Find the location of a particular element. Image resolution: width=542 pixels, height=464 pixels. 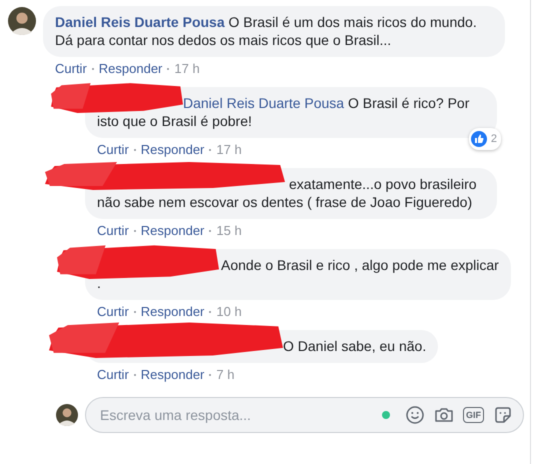

reply-input-field: Escreva uma resposta... GIF is located at coordinates (304, 415).